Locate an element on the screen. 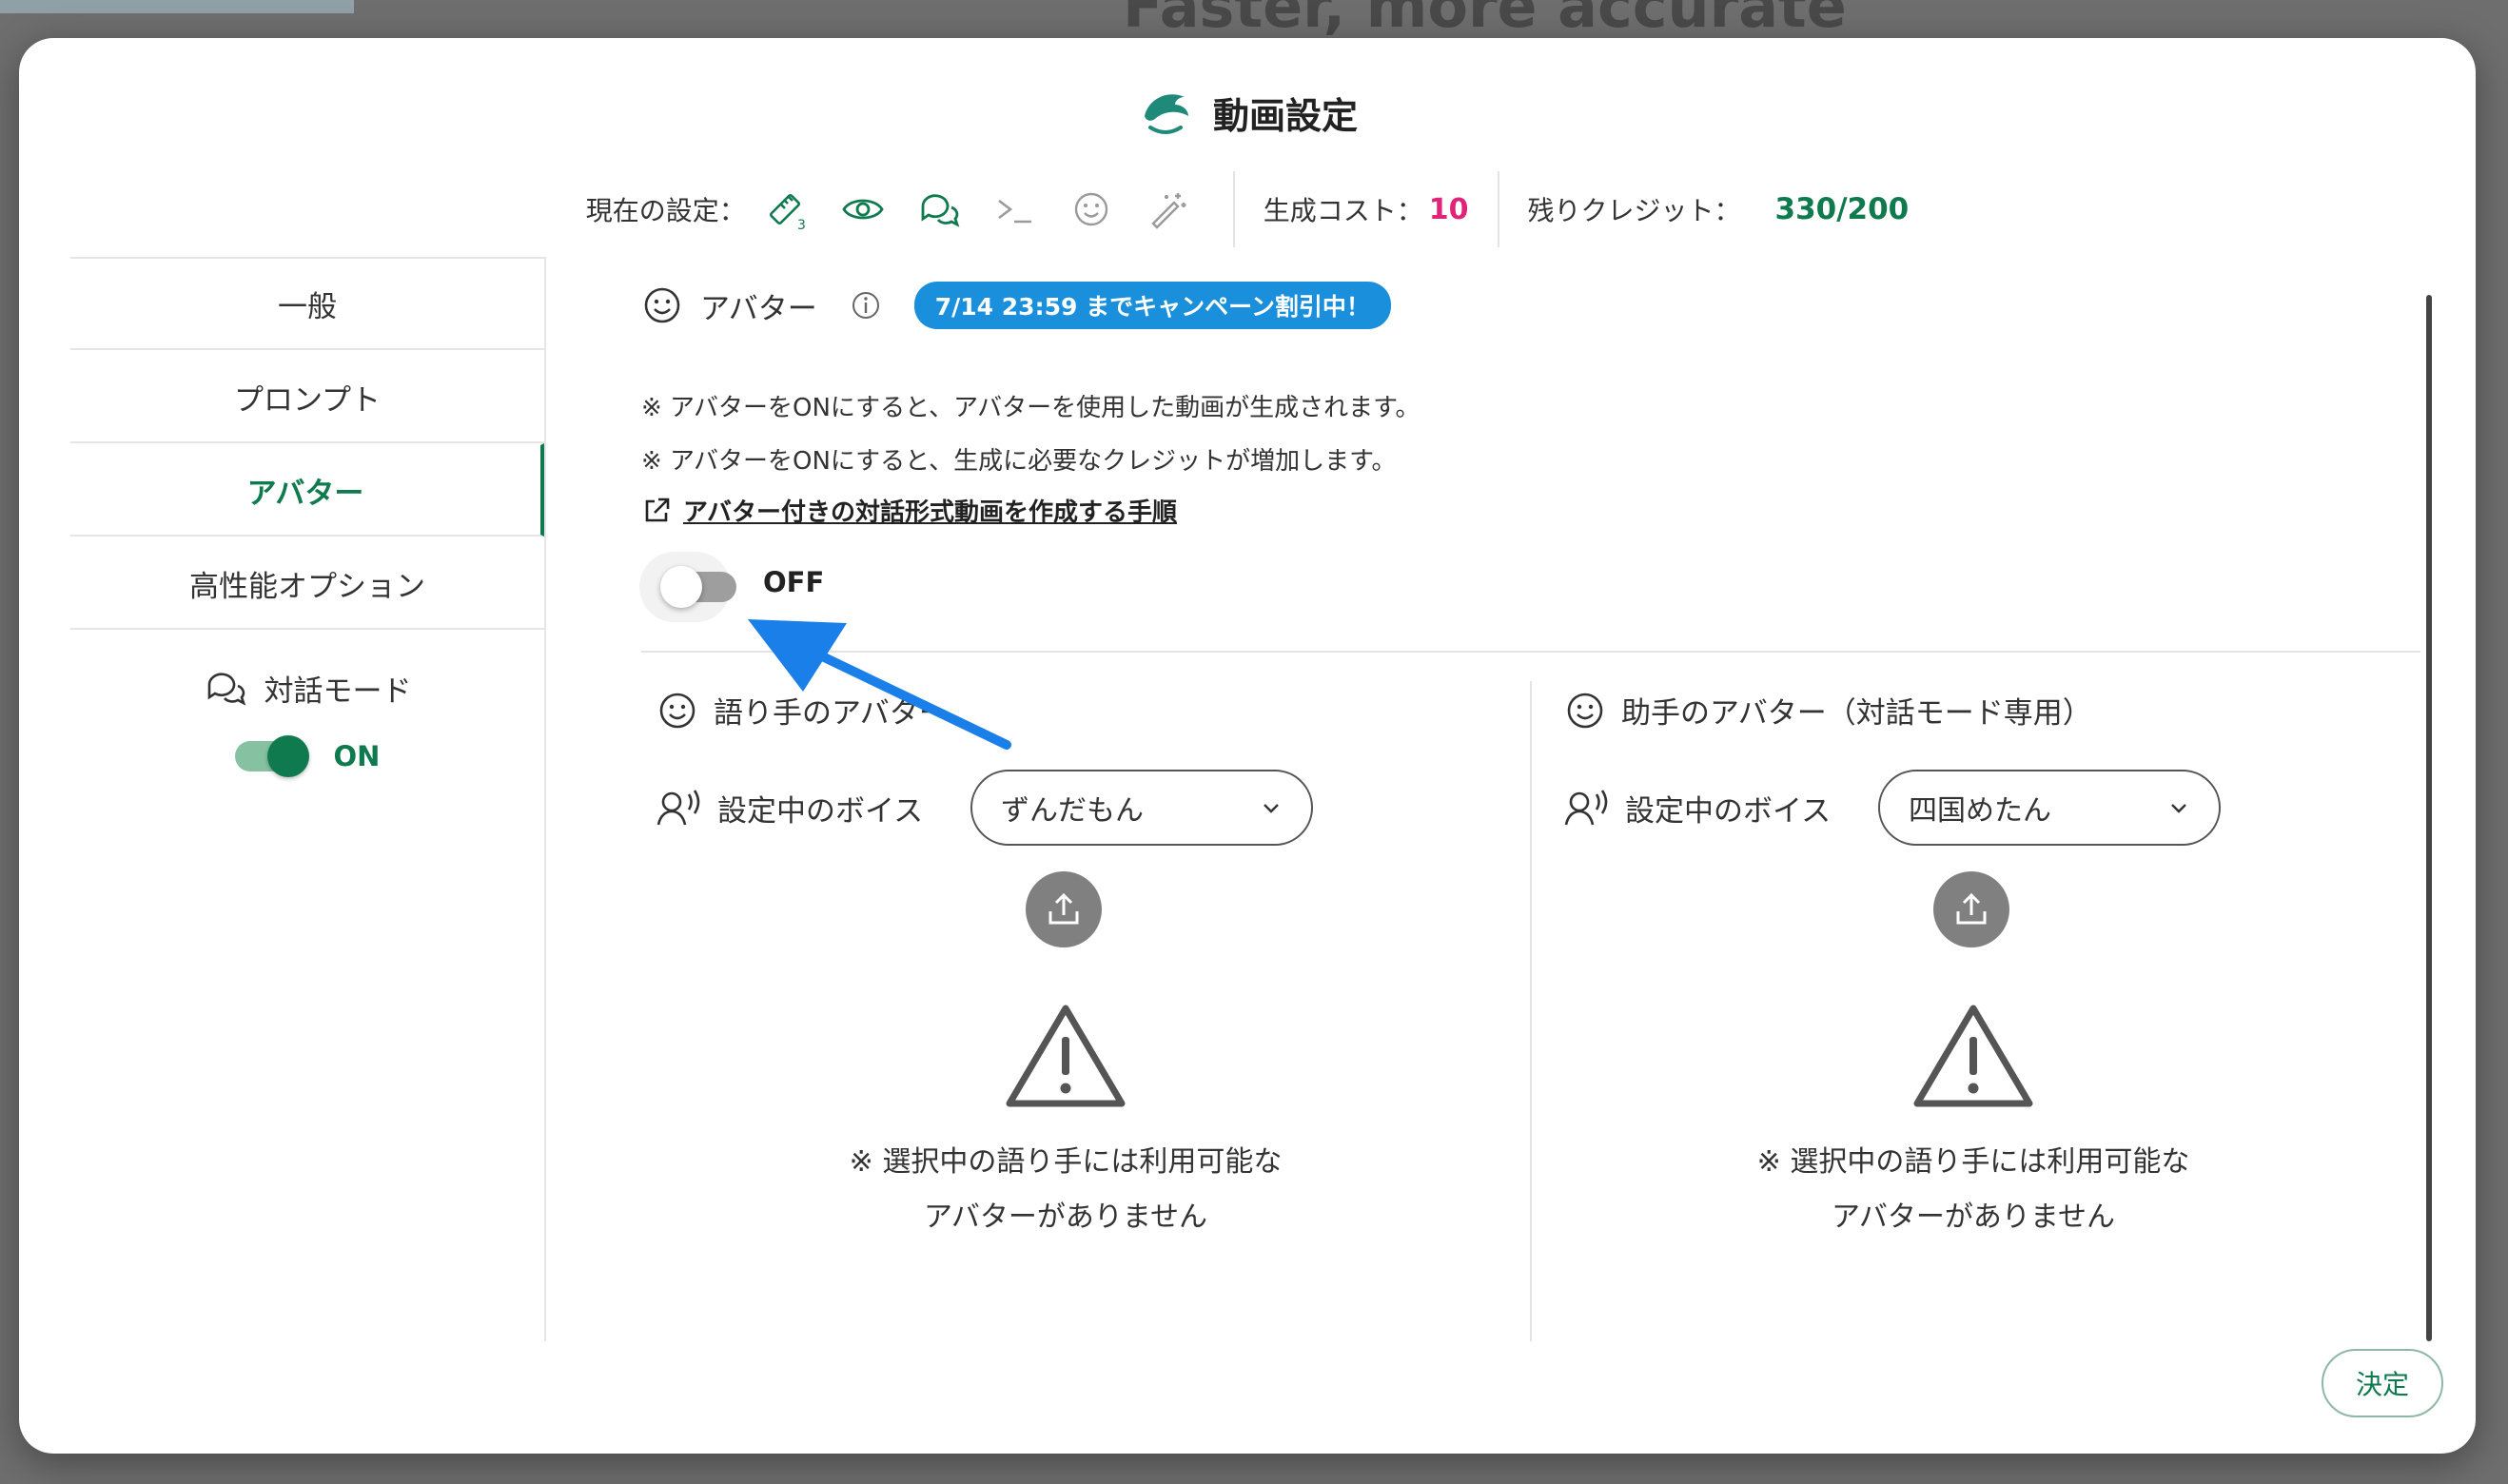  info-icon is located at coordinates (858, 305).